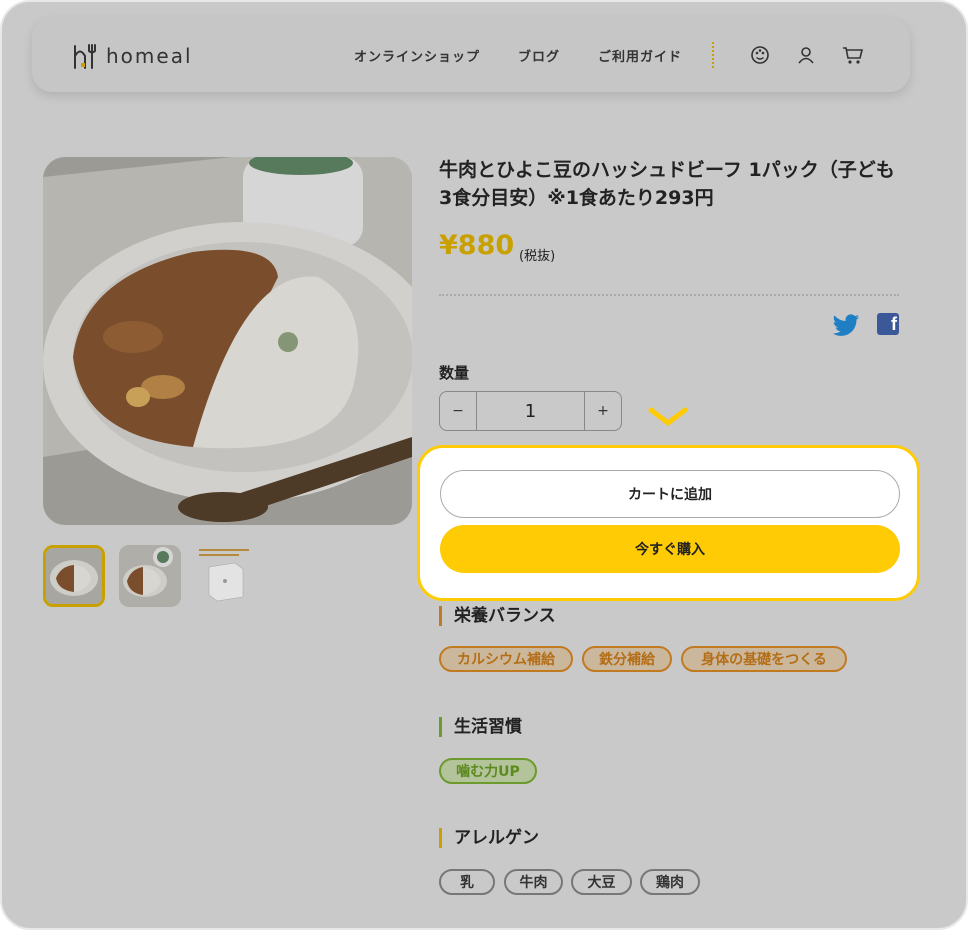 The height and width of the screenshot is (930, 968). Describe the element at coordinates (668, 523) in the screenshot. I see `purchase-panel: カートに追加 今すぐ購入` at that location.